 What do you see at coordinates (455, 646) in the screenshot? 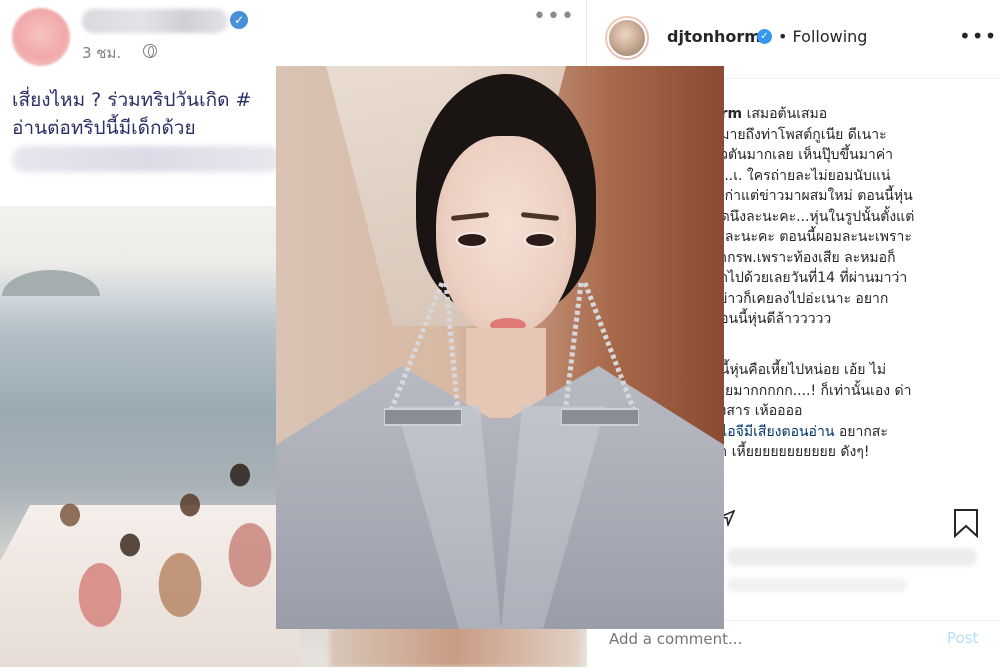
I see `blurred-area` at bounding box center [455, 646].